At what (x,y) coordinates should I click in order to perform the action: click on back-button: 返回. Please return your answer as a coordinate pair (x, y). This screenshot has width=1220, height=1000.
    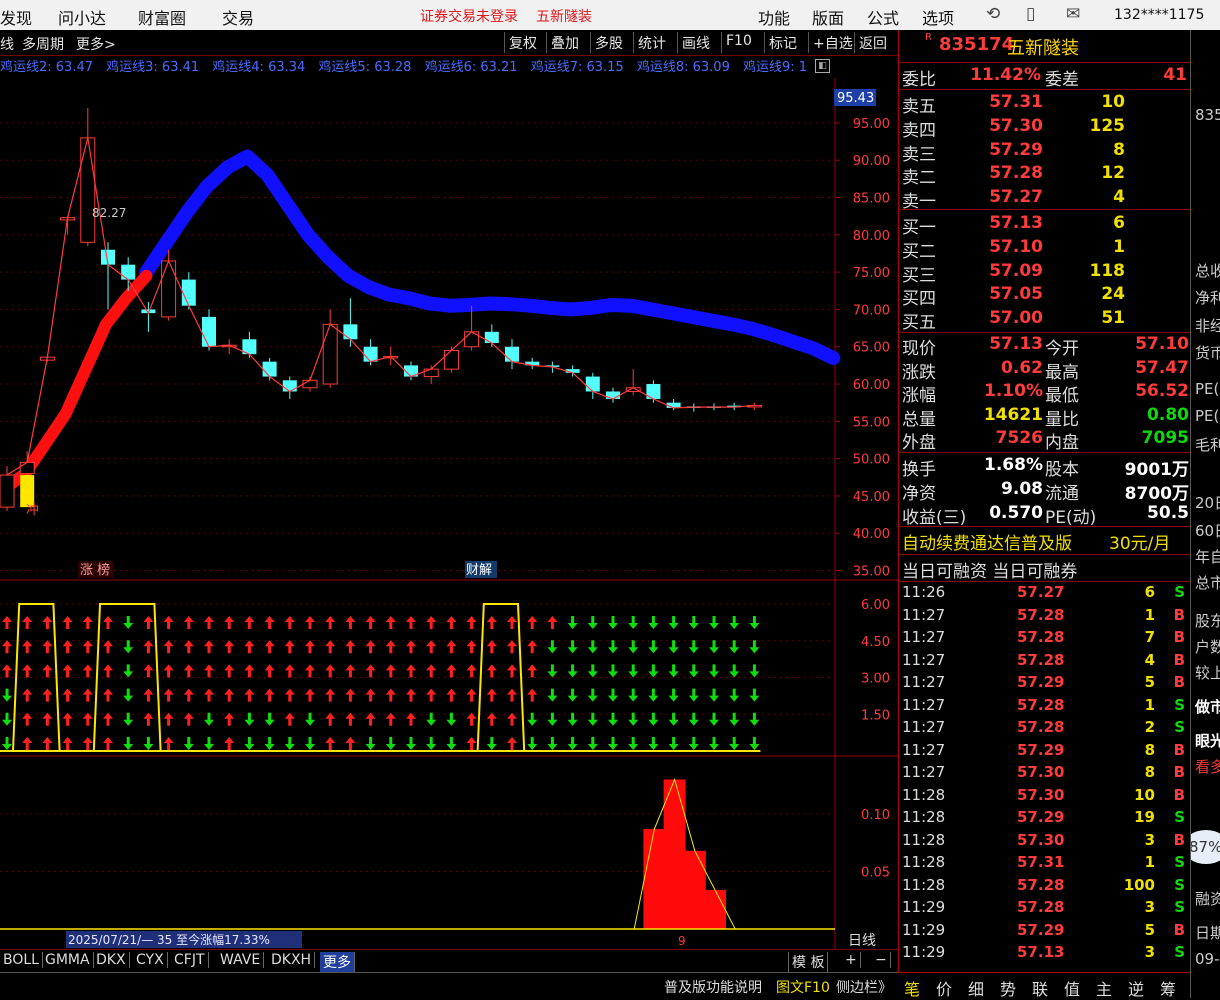
    Looking at the image, I should click on (872, 42).